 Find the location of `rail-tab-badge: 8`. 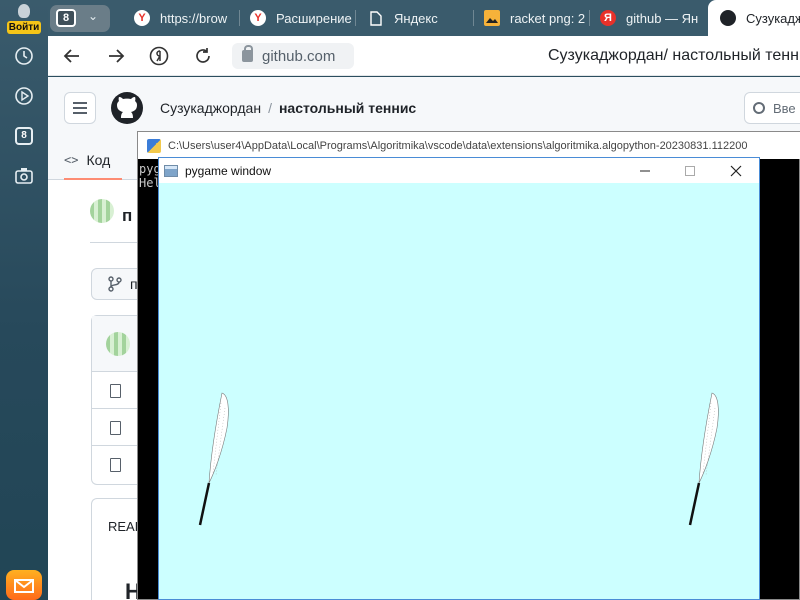

rail-tab-badge: 8 is located at coordinates (24, 136).